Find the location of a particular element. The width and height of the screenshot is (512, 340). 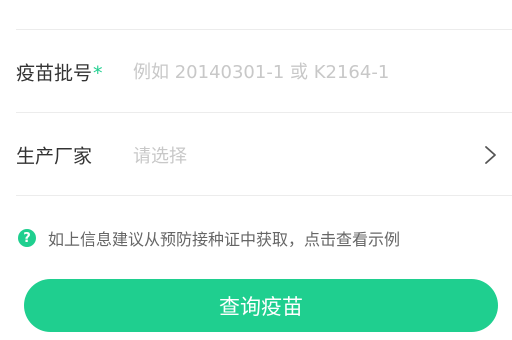

hint-text: 如上信息建议从预防接种证中获取，点击查看示例 is located at coordinates (224, 238).